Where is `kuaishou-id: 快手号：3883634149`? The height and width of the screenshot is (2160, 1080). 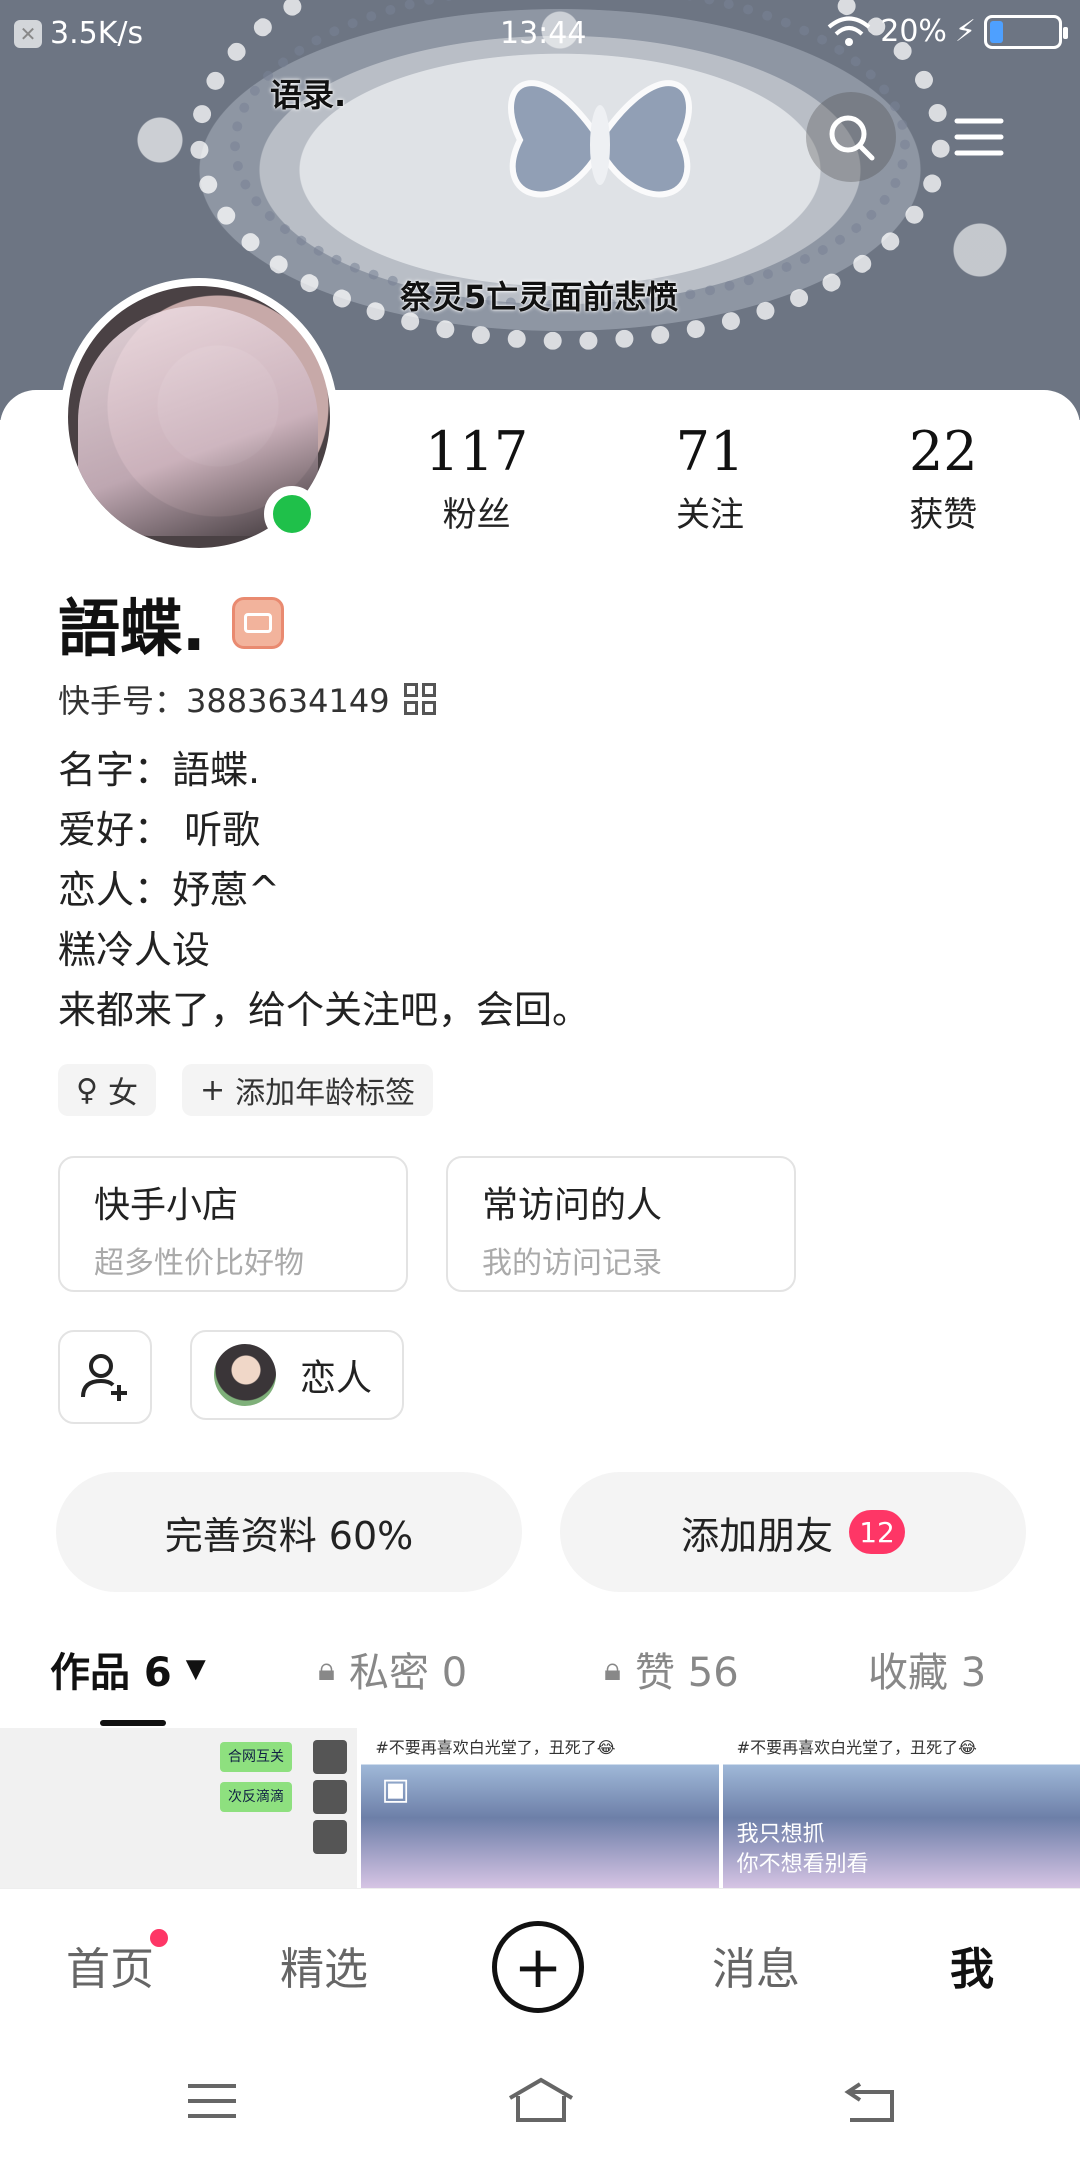
kuaishou-id: 快手号：3883634149 is located at coordinates (247, 699).